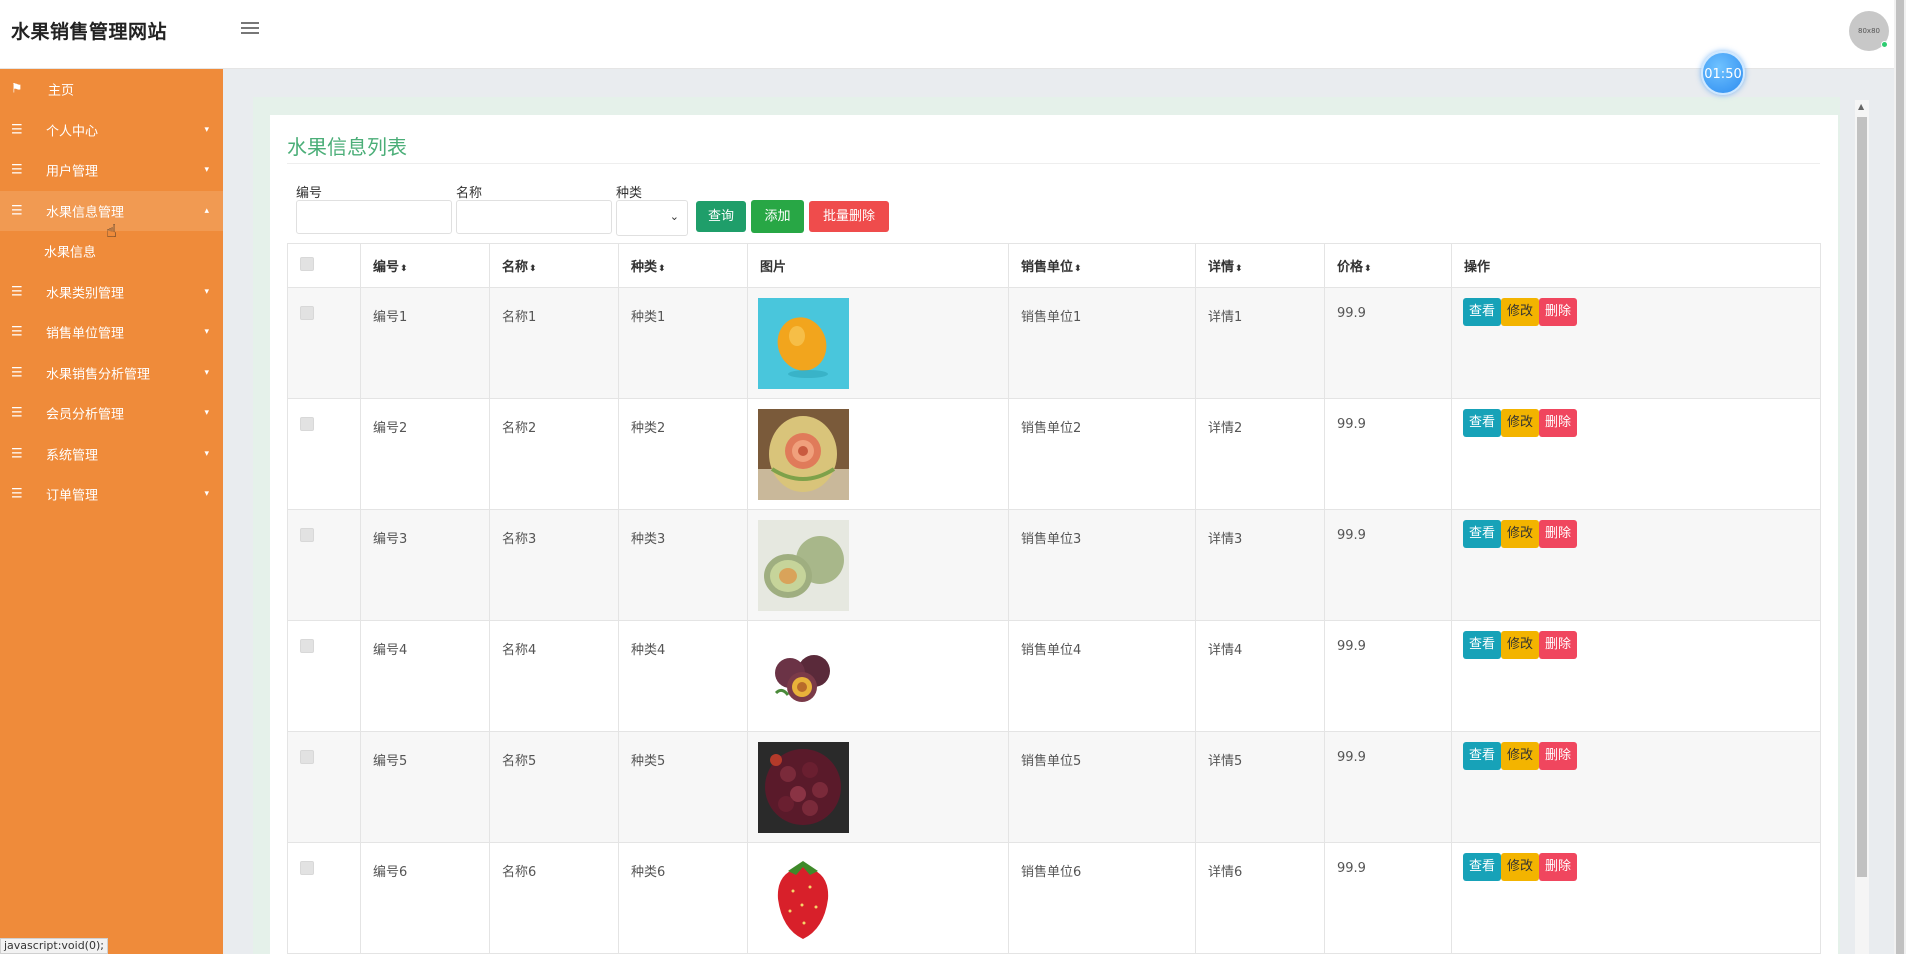 Image resolution: width=1906 pixels, height=954 pixels. I want to click on sidebar-item-sales-analysis-management: ☰ 水果销售分析管理 ▾, so click(111, 373).